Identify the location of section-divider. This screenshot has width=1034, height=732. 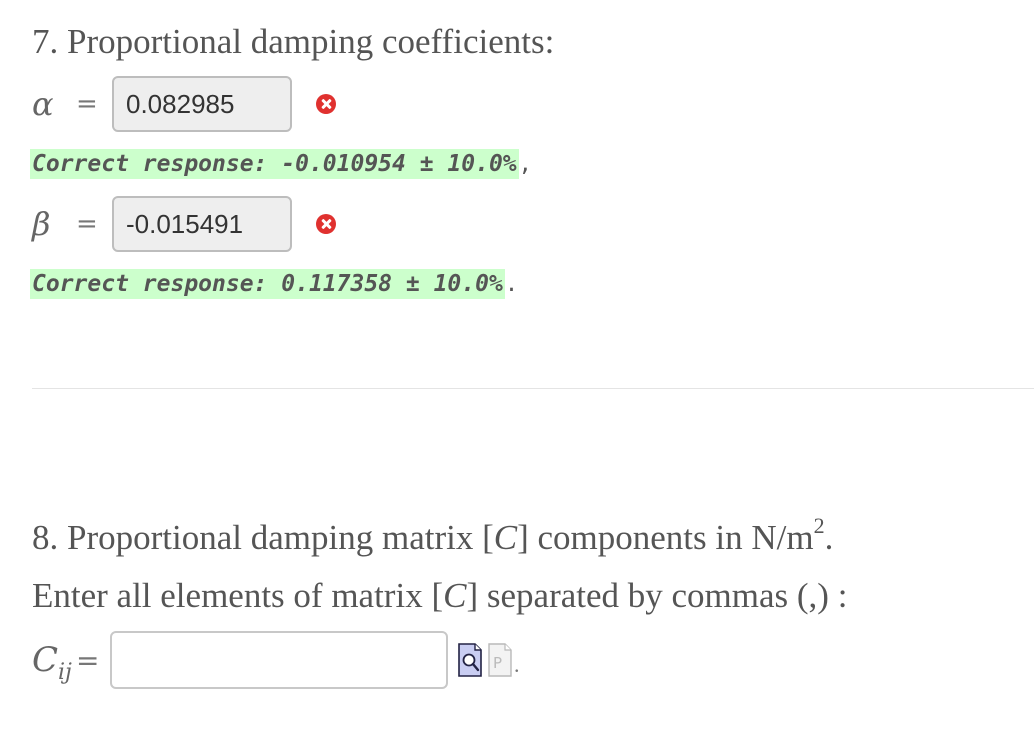
(533, 388).